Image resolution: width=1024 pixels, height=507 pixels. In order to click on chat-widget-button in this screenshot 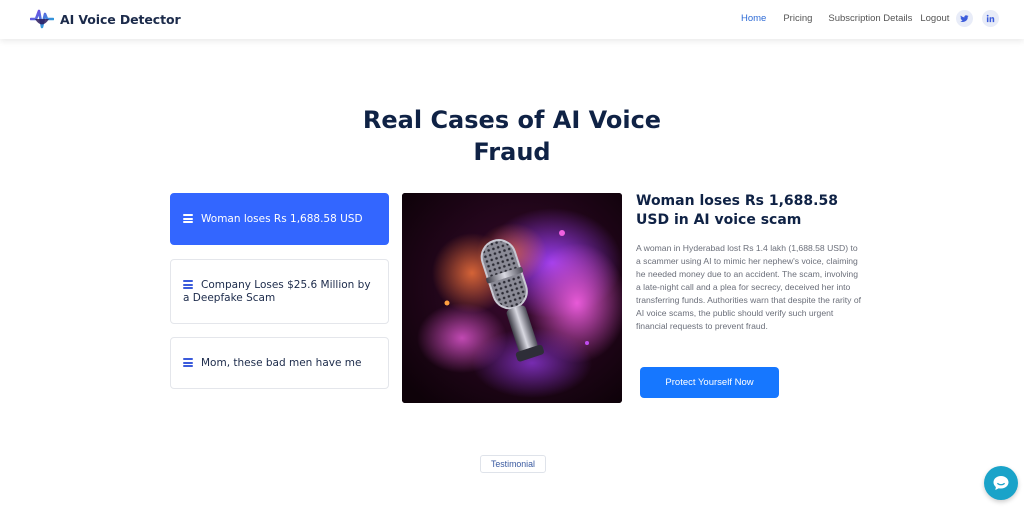, I will do `click(1001, 483)`.